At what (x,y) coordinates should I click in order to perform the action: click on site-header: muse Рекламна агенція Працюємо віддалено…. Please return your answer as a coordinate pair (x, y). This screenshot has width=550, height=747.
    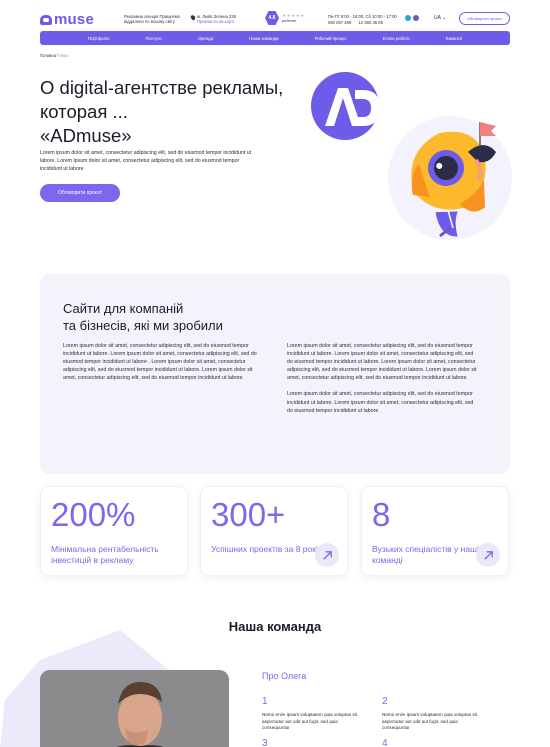
    Looking at the image, I should click on (275, 15).